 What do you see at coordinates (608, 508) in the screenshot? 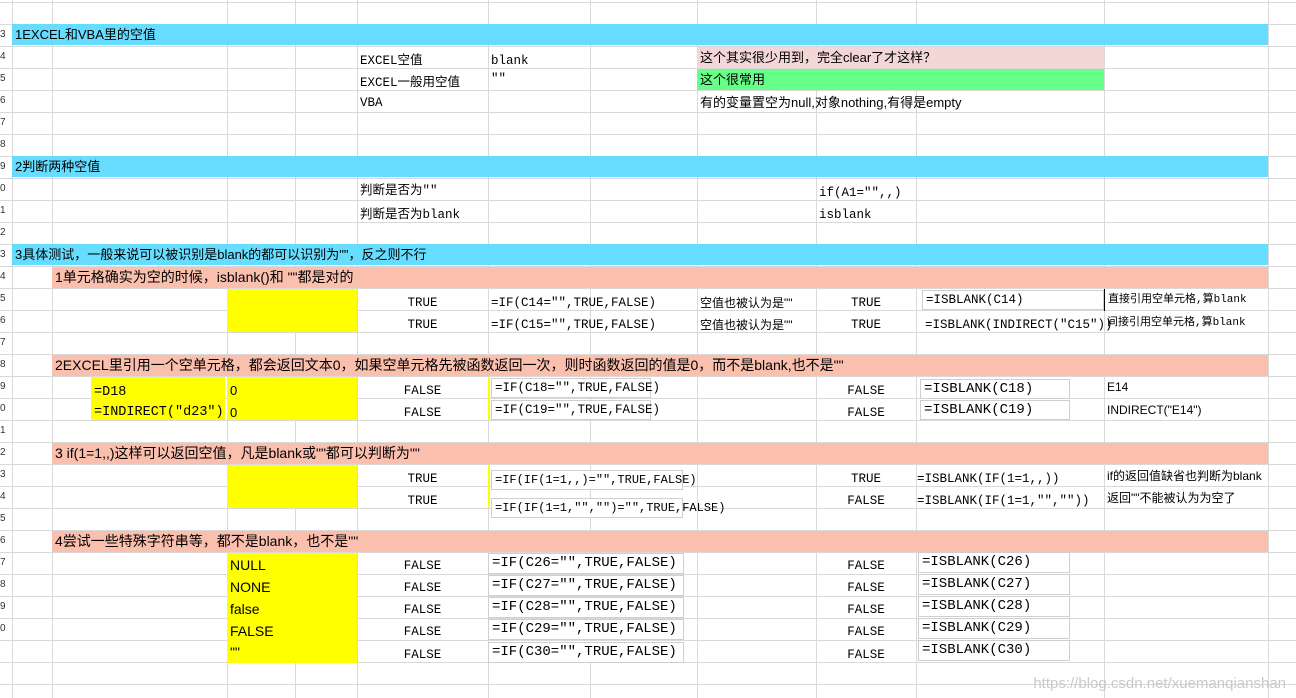
I see `formula-cell: =IF(IF(1=1,"","")="",TRUE,FALSE)` at bounding box center [608, 508].